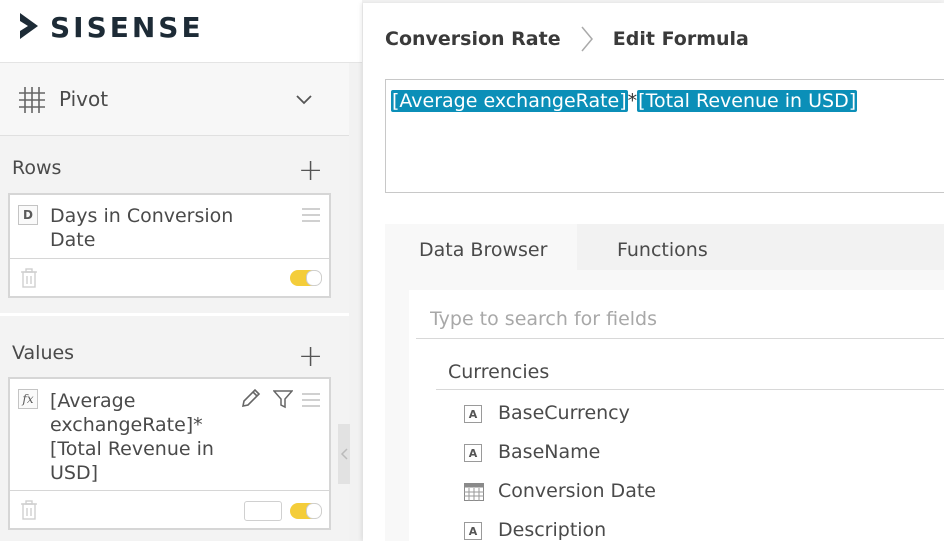  Describe the element at coordinates (28, 215) in the screenshot. I see `dimension-badge: D` at that location.